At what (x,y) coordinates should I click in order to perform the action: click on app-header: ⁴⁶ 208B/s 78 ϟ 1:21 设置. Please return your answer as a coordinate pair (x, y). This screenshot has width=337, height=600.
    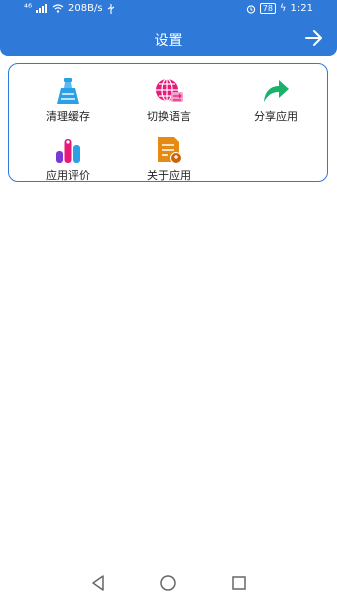
    Looking at the image, I should click on (168, 28).